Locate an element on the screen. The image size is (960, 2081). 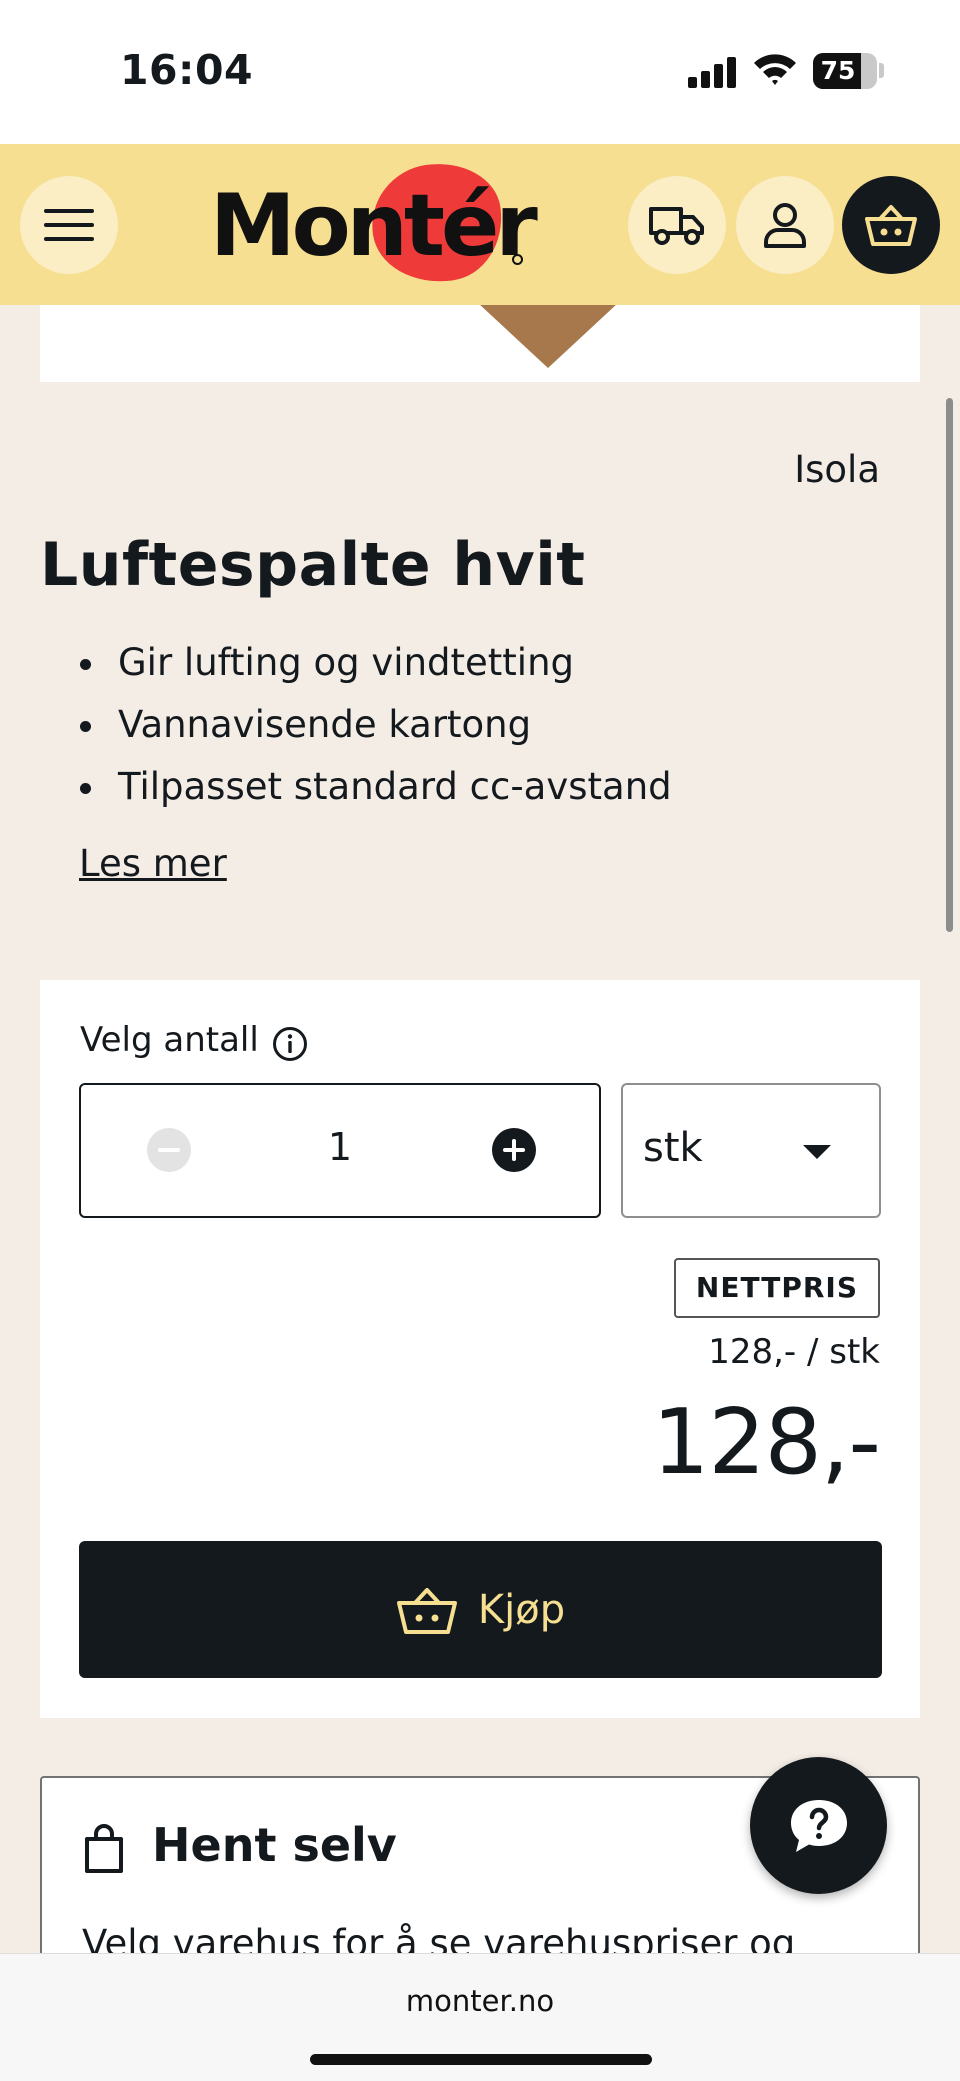
scrollbar is located at coordinates (949, 665).